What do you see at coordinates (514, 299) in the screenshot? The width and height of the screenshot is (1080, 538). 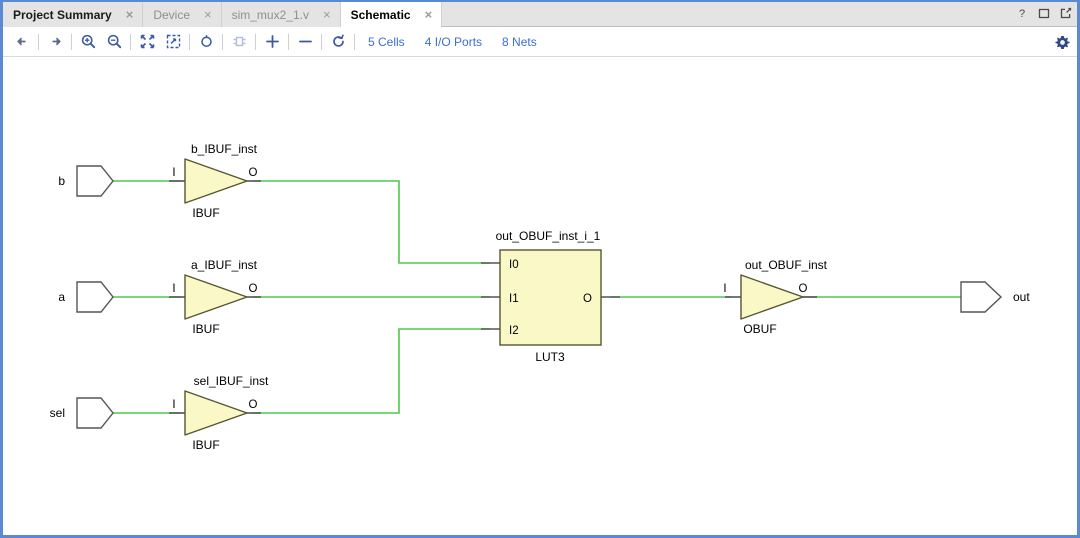 I see `lut-pin-i1: I1` at bounding box center [514, 299].